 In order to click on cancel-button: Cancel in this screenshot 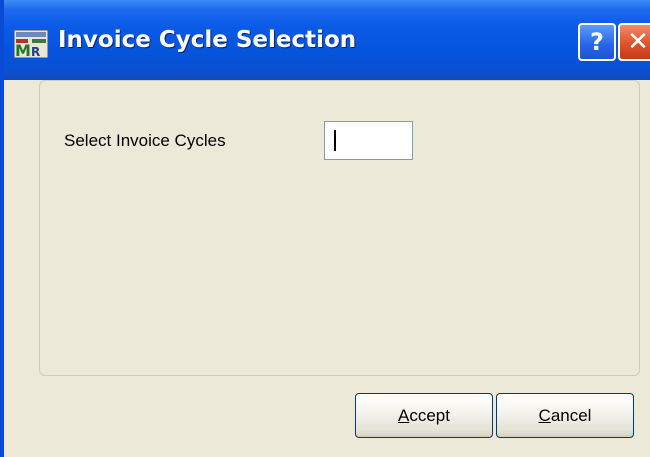, I will do `click(565, 415)`.